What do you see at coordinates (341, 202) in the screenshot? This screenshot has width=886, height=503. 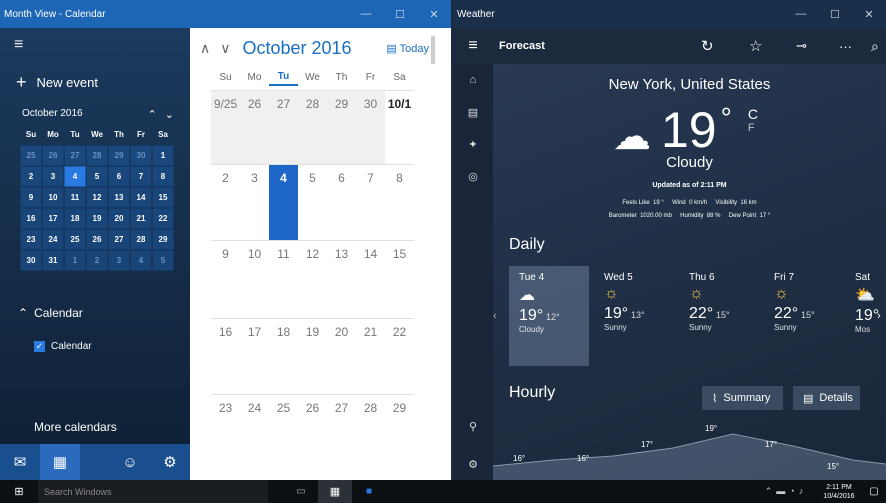 I see `day-cell: 6` at bounding box center [341, 202].